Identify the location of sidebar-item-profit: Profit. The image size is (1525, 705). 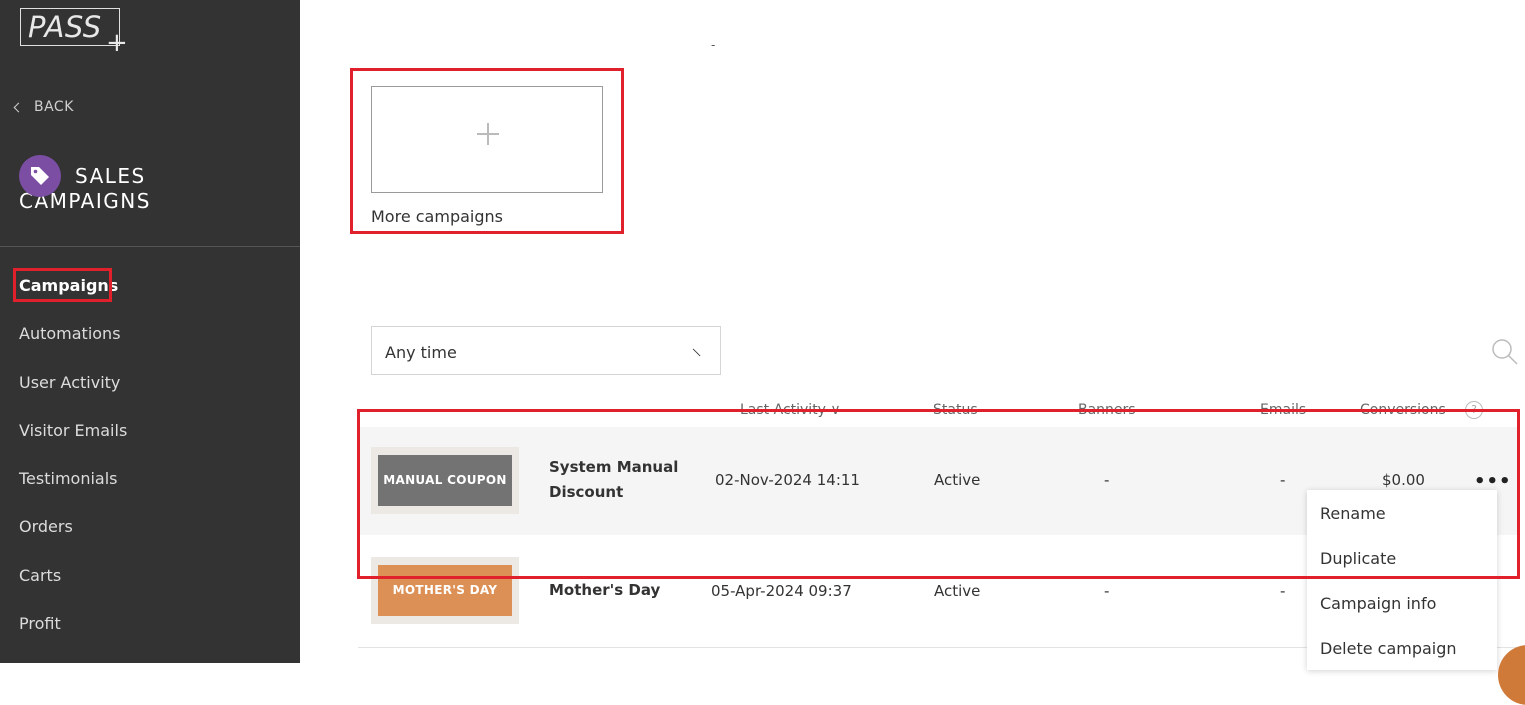
(40, 623).